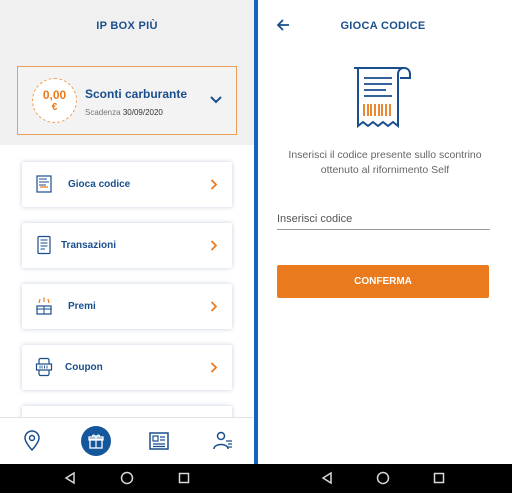 This screenshot has height=493, width=512. Describe the element at coordinates (32, 441) in the screenshot. I see `location-pin-icon` at that location.